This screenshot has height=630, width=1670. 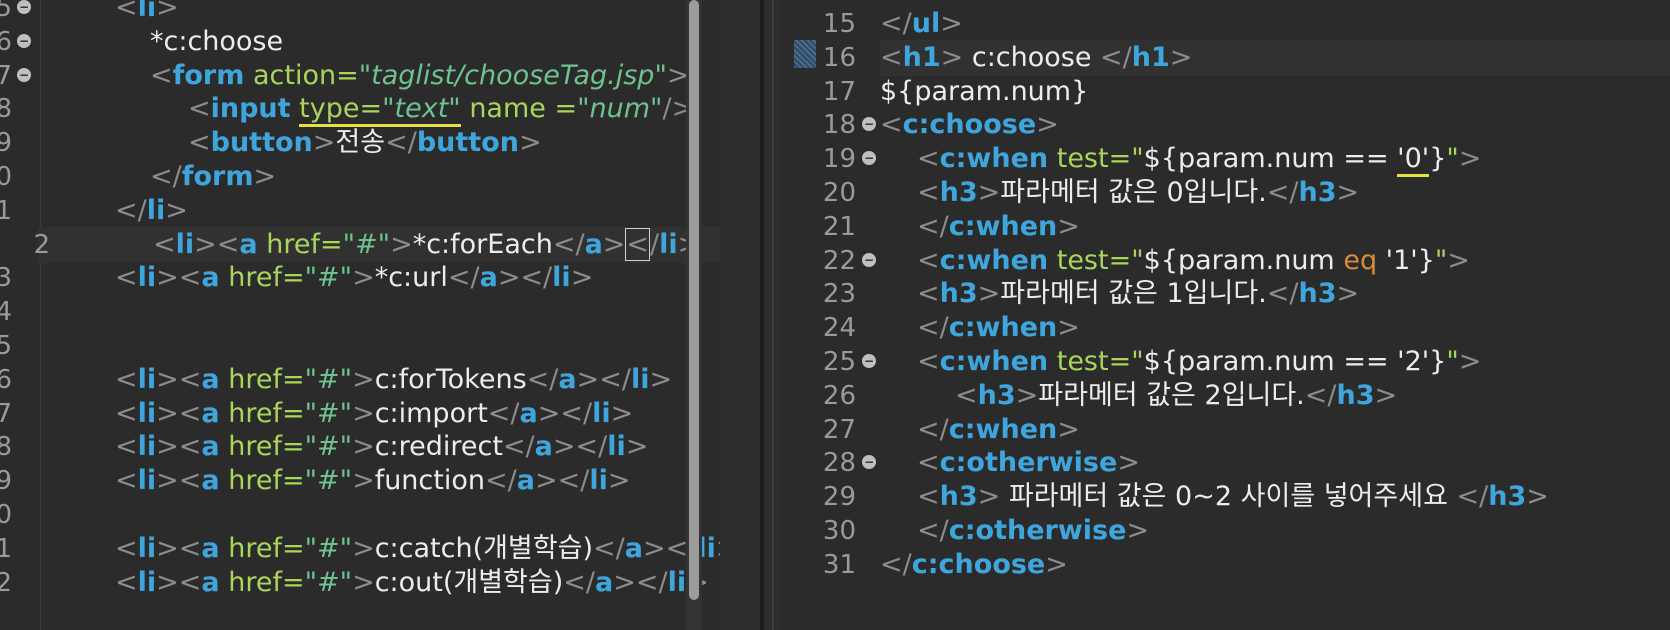 I want to click on code-line: 0 </form>, so click(x=360, y=177).